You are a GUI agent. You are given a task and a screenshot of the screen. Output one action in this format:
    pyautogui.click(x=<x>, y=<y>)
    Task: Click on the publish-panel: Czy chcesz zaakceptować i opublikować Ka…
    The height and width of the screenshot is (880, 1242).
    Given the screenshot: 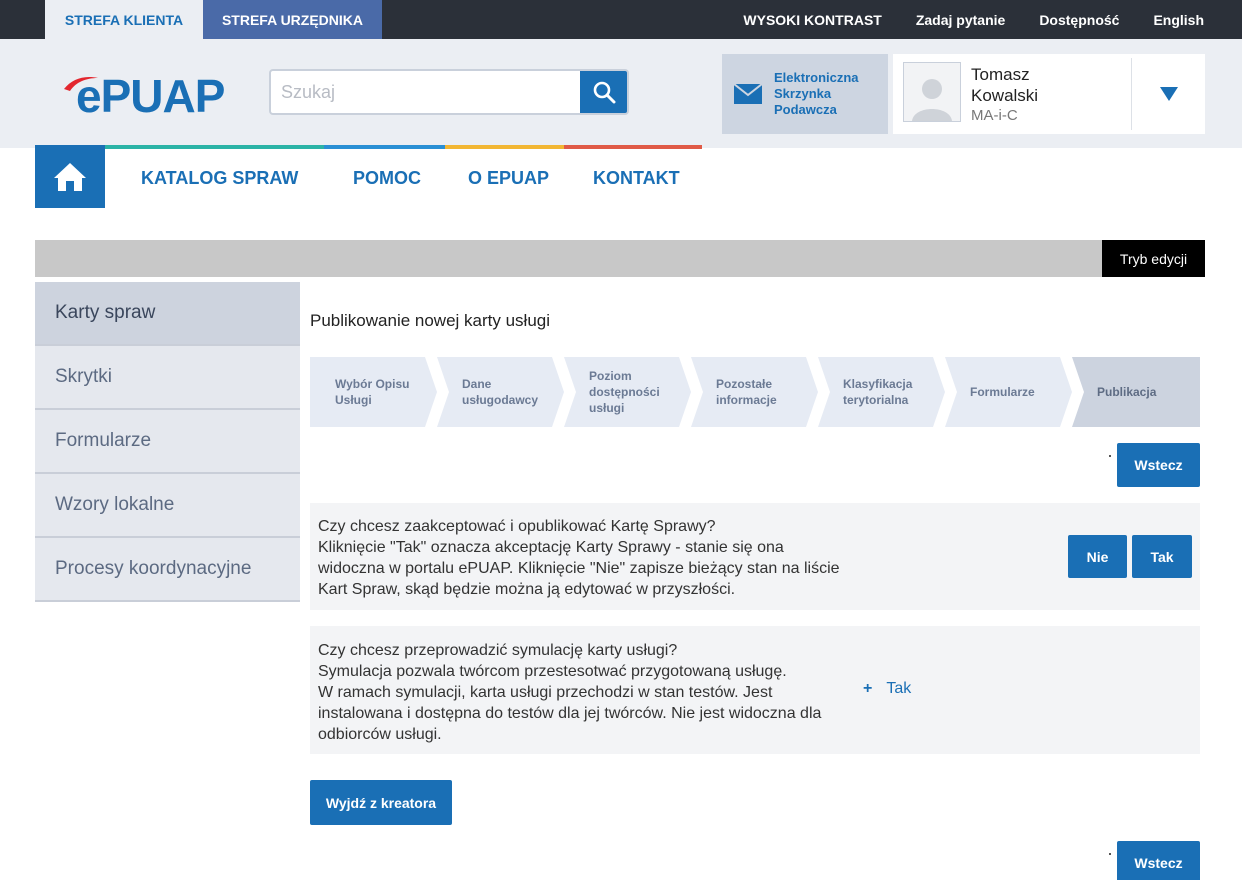 What is the action you would take?
    pyautogui.click(x=755, y=556)
    